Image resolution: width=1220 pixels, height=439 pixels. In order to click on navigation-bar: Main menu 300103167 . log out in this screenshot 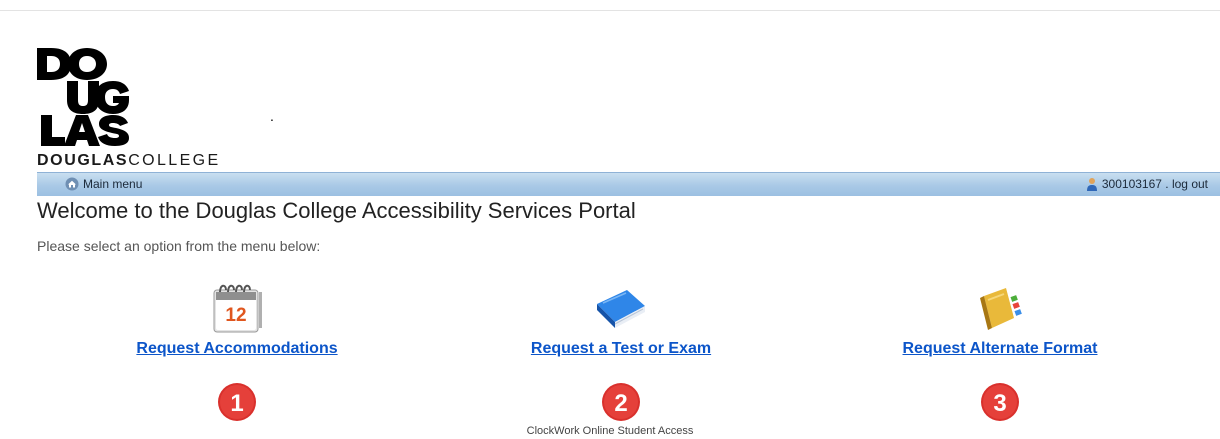, I will do `click(628, 184)`.